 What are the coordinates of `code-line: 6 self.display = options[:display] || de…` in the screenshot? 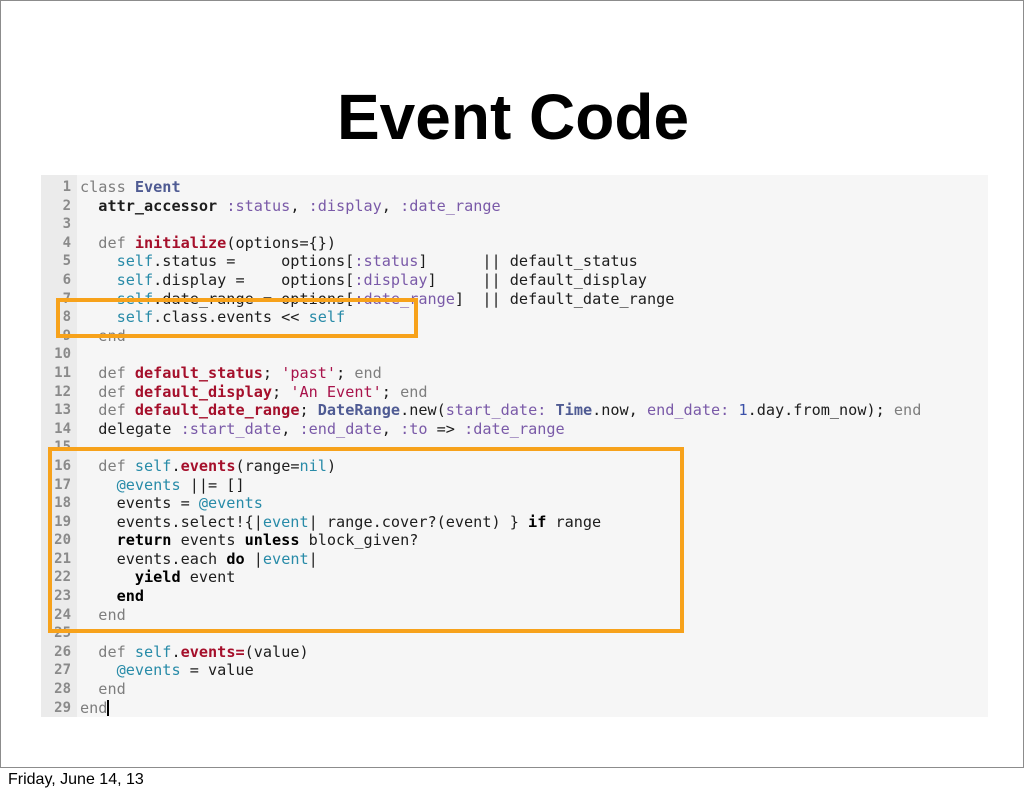 It's located at (514, 280).